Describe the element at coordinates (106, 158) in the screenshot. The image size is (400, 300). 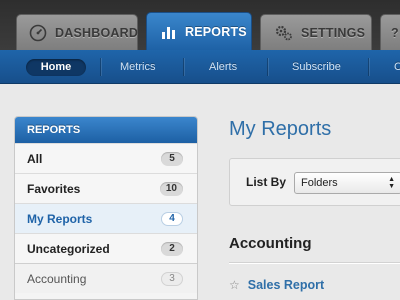
I see `sidebar-item-all: All 5` at that location.